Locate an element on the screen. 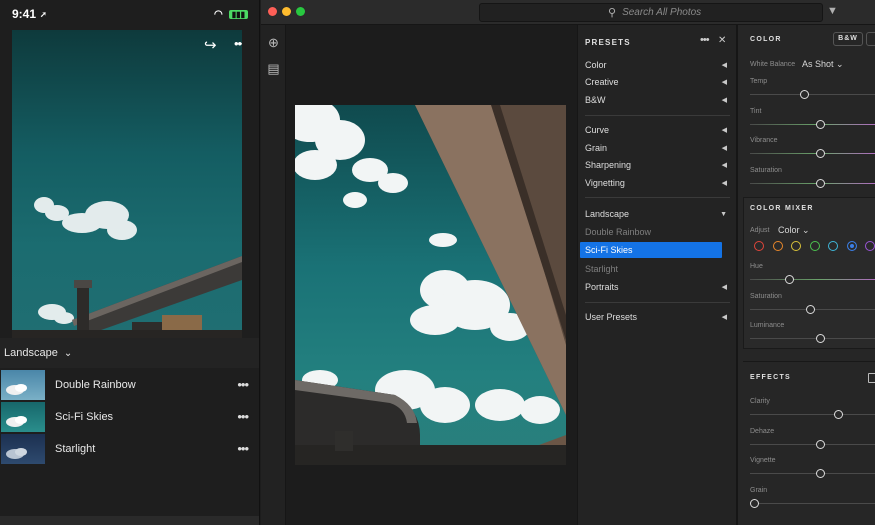 This screenshot has width=875, height=525. left-toolbar: ⊕ ▤ is located at coordinates (273, 275).